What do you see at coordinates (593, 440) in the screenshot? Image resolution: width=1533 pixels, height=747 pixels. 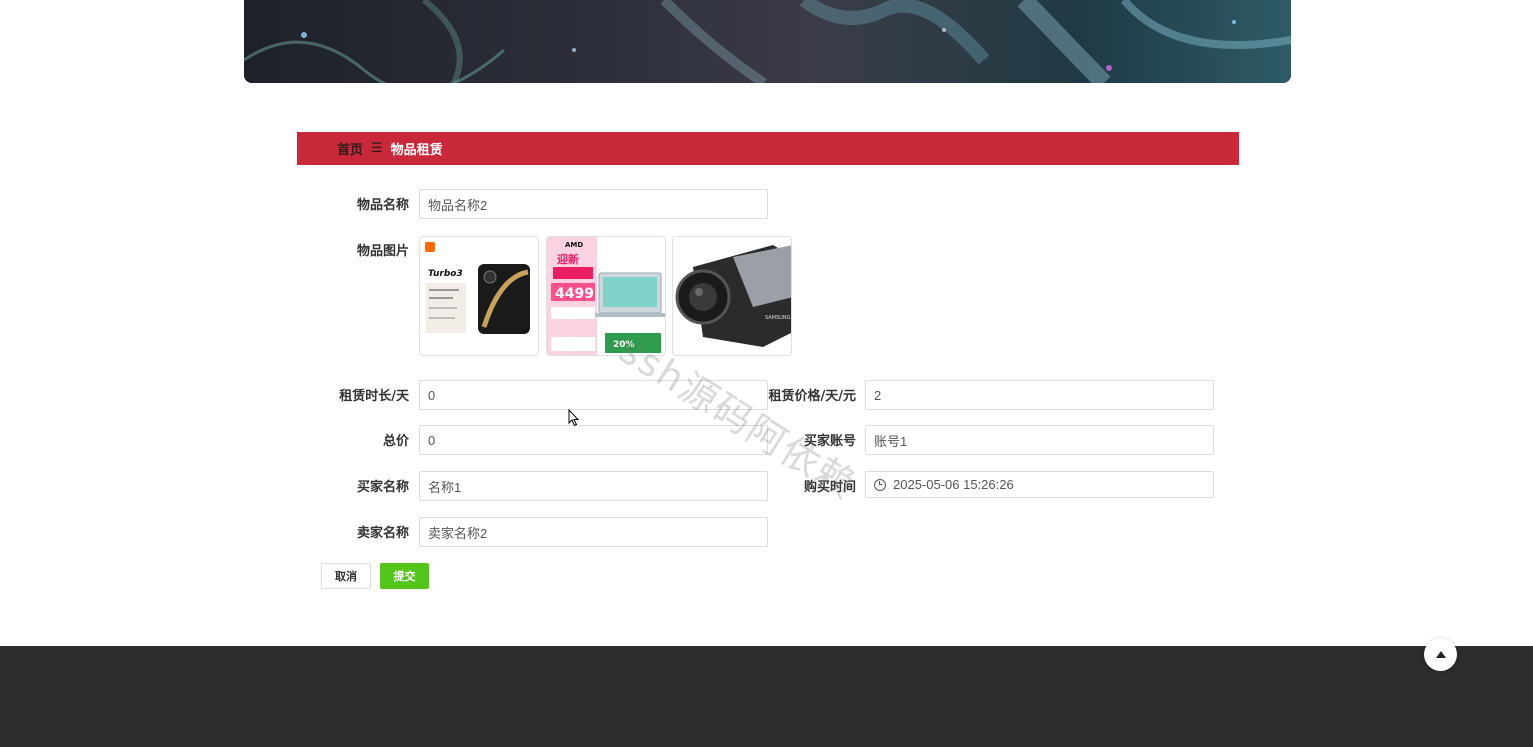 I see `total-price-input: 0` at bounding box center [593, 440].